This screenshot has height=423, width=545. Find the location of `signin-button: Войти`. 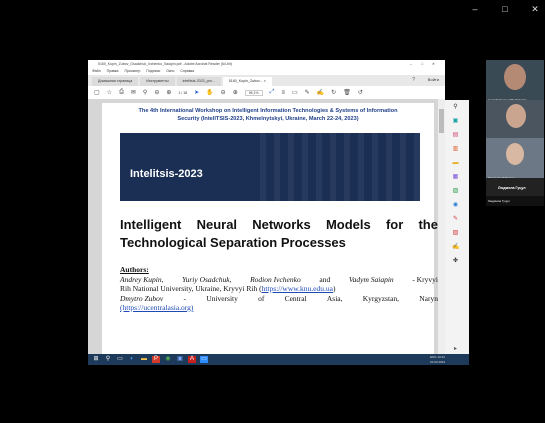

signin-button: Войти is located at coordinates (433, 79).